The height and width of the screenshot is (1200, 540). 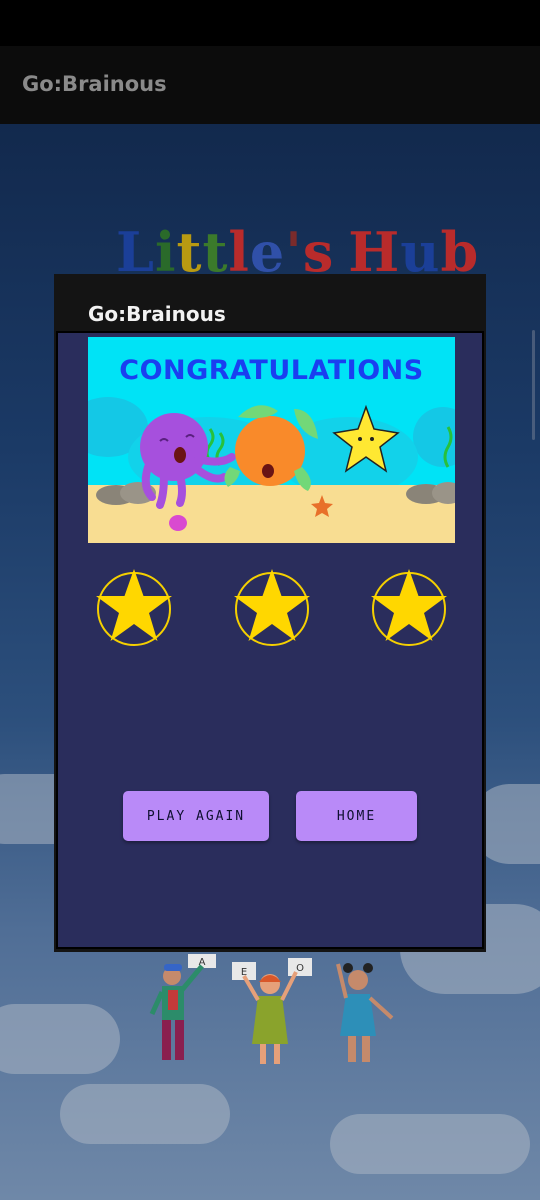 What do you see at coordinates (271, 370) in the screenshot?
I see `congratulations-text: CONGRATULATIONS` at bounding box center [271, 370].